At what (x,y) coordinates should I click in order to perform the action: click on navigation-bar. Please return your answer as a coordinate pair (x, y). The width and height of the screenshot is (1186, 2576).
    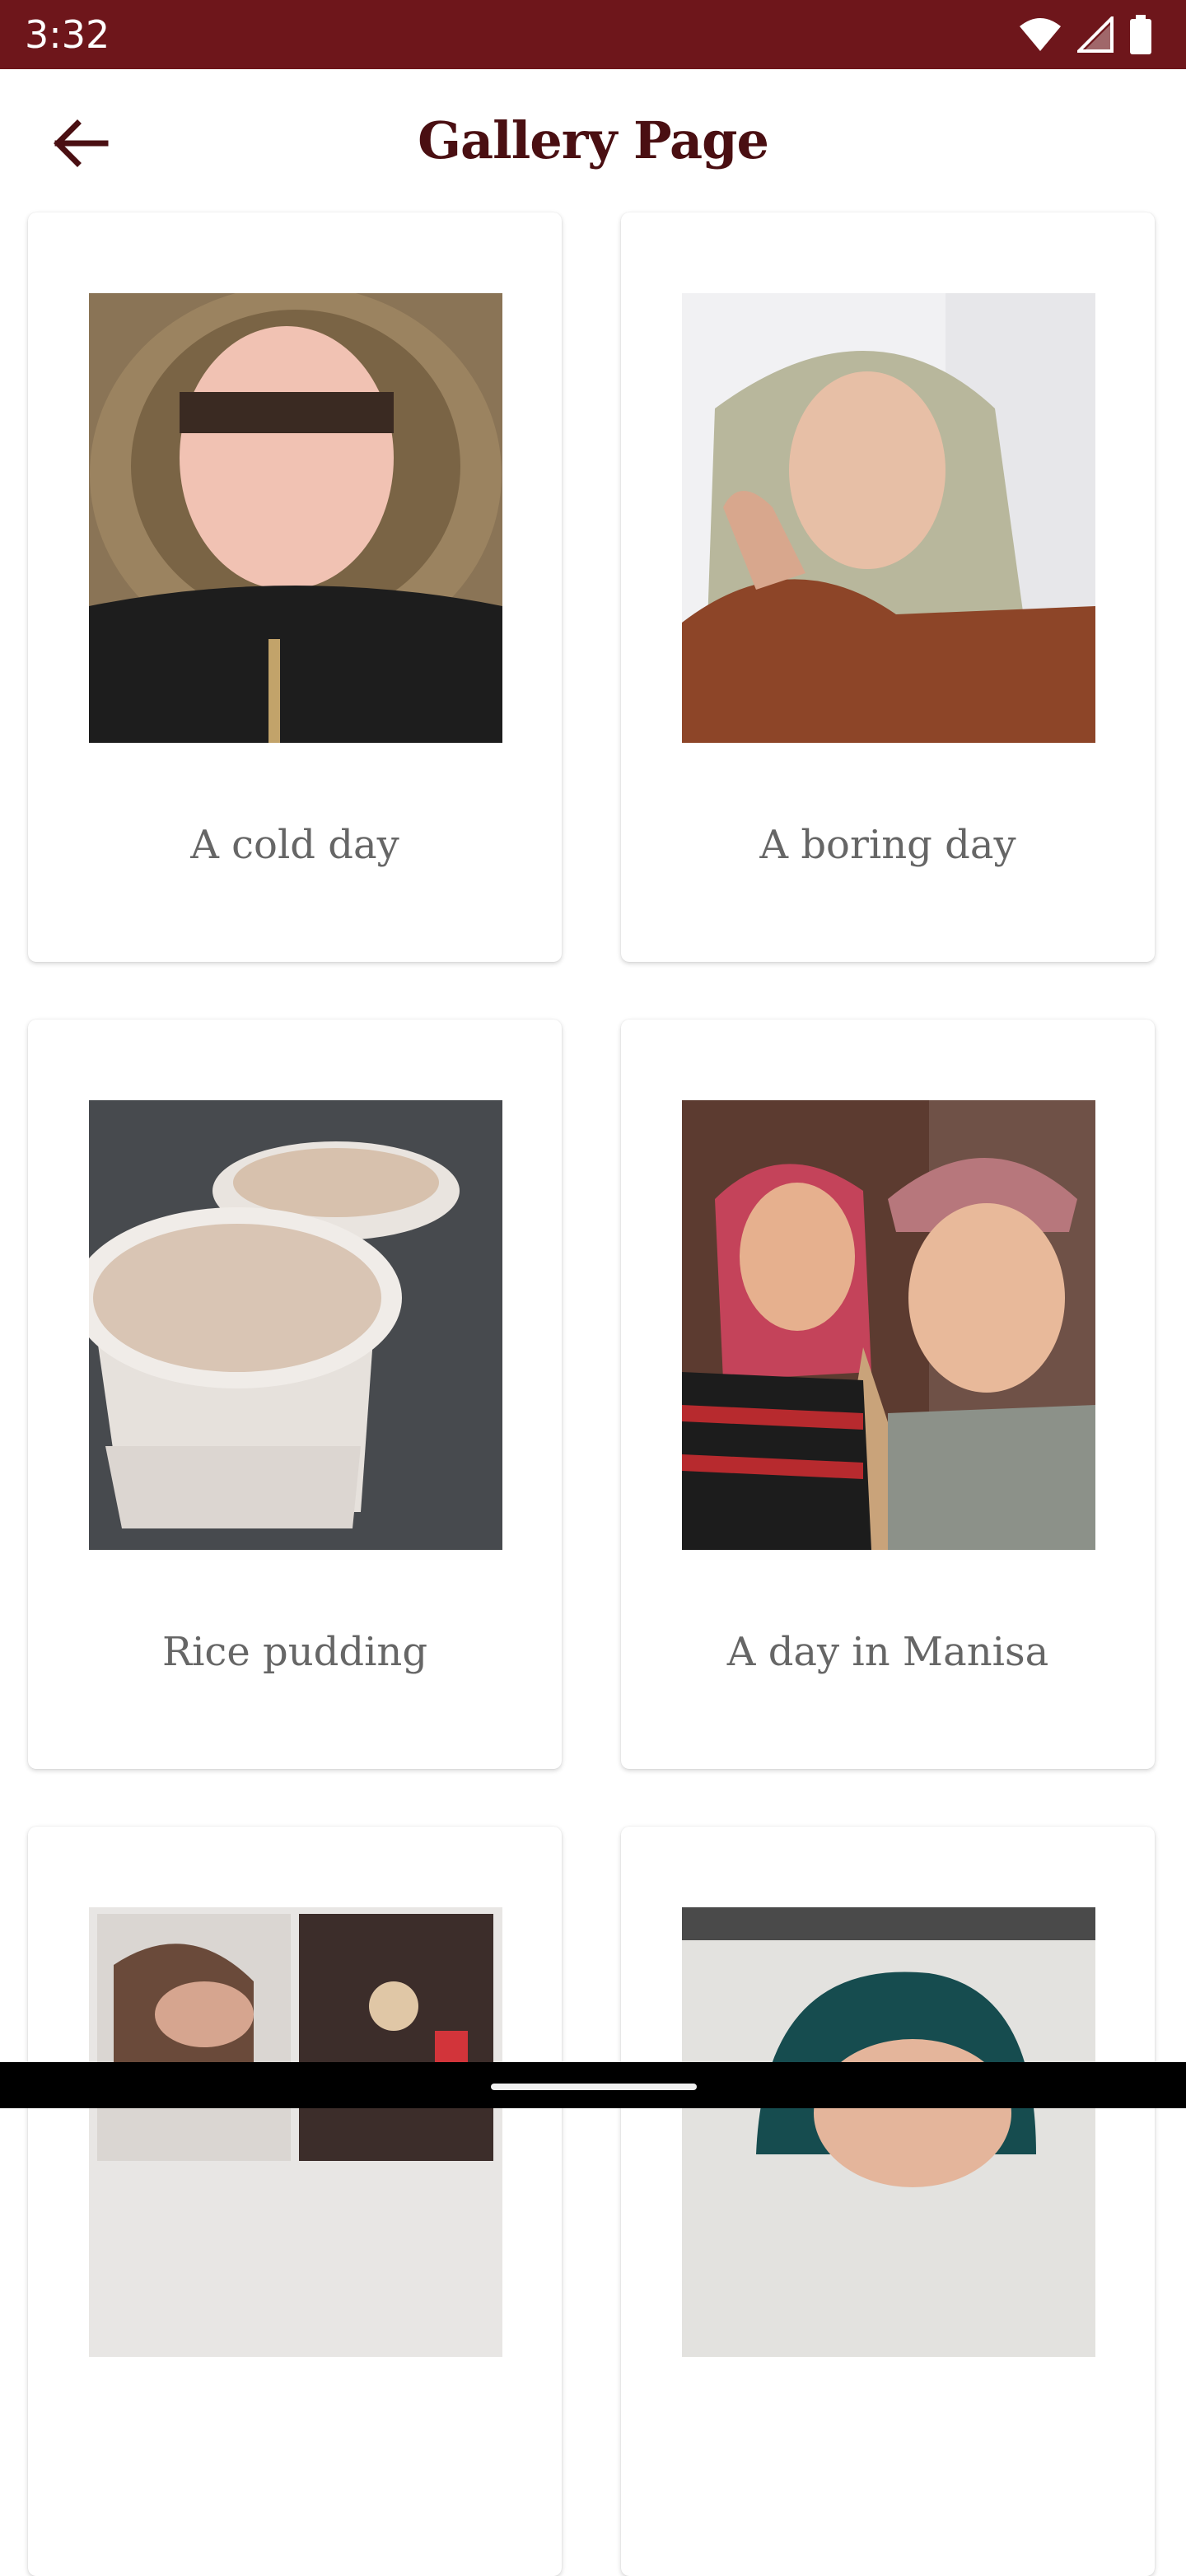
    Looking at the image, I should click on (593, 2085).